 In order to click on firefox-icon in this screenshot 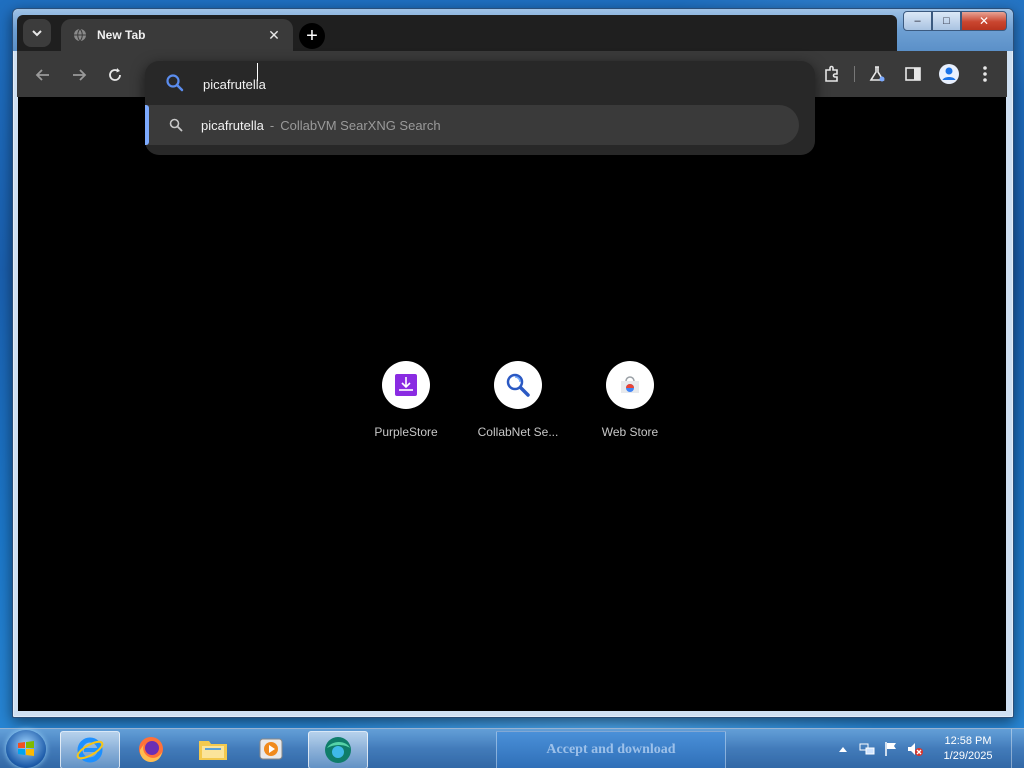, I will do `click(151, 750)`.